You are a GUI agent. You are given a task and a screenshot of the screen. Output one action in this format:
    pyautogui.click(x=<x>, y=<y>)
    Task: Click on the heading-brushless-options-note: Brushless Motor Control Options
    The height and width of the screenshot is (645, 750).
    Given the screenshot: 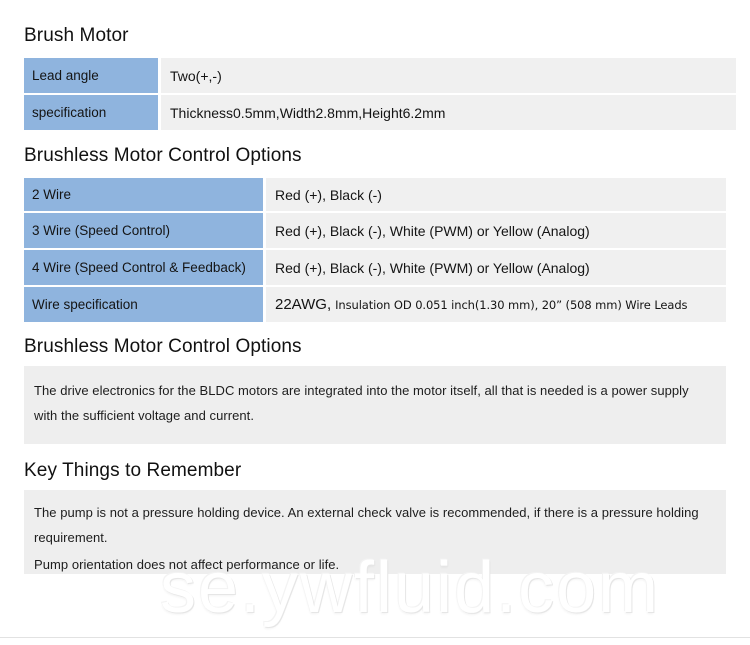 What is the action you would take?
    pyautogui.click(x=163, y=346)
    